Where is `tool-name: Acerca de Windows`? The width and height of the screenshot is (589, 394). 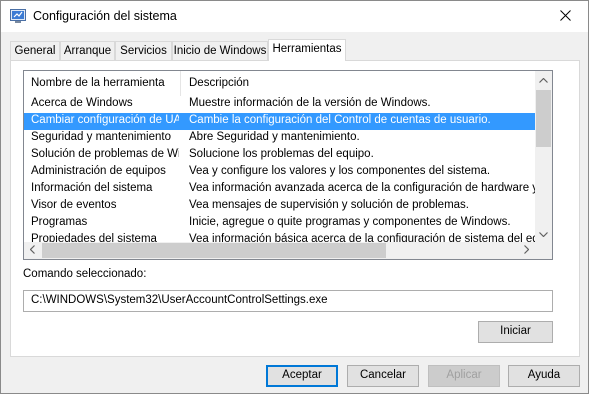
tool-name: Acerca de Windows is located at coordinates (82, 103).